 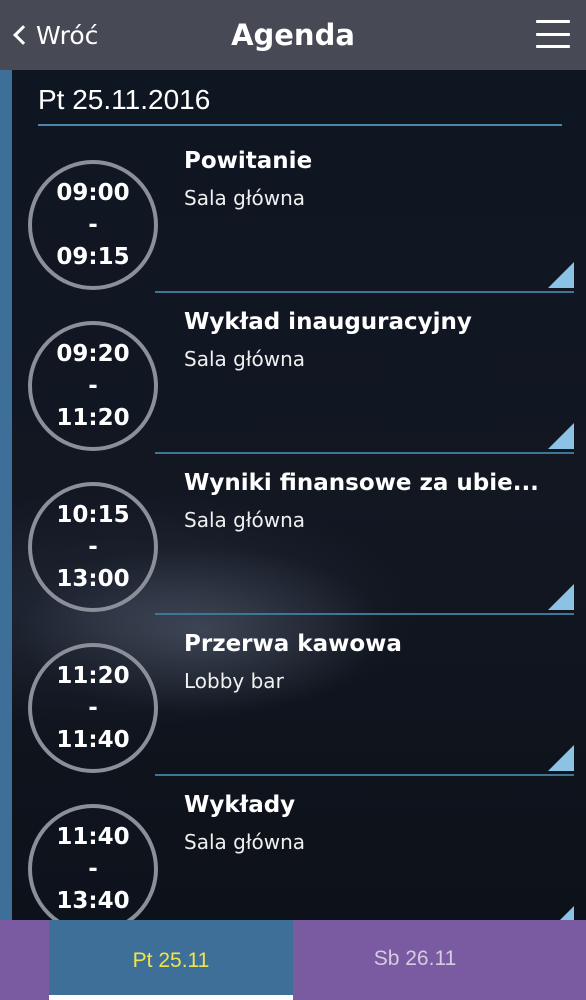 I want to click on app-header: Wróć Agenda, so click(x=293, y=35).